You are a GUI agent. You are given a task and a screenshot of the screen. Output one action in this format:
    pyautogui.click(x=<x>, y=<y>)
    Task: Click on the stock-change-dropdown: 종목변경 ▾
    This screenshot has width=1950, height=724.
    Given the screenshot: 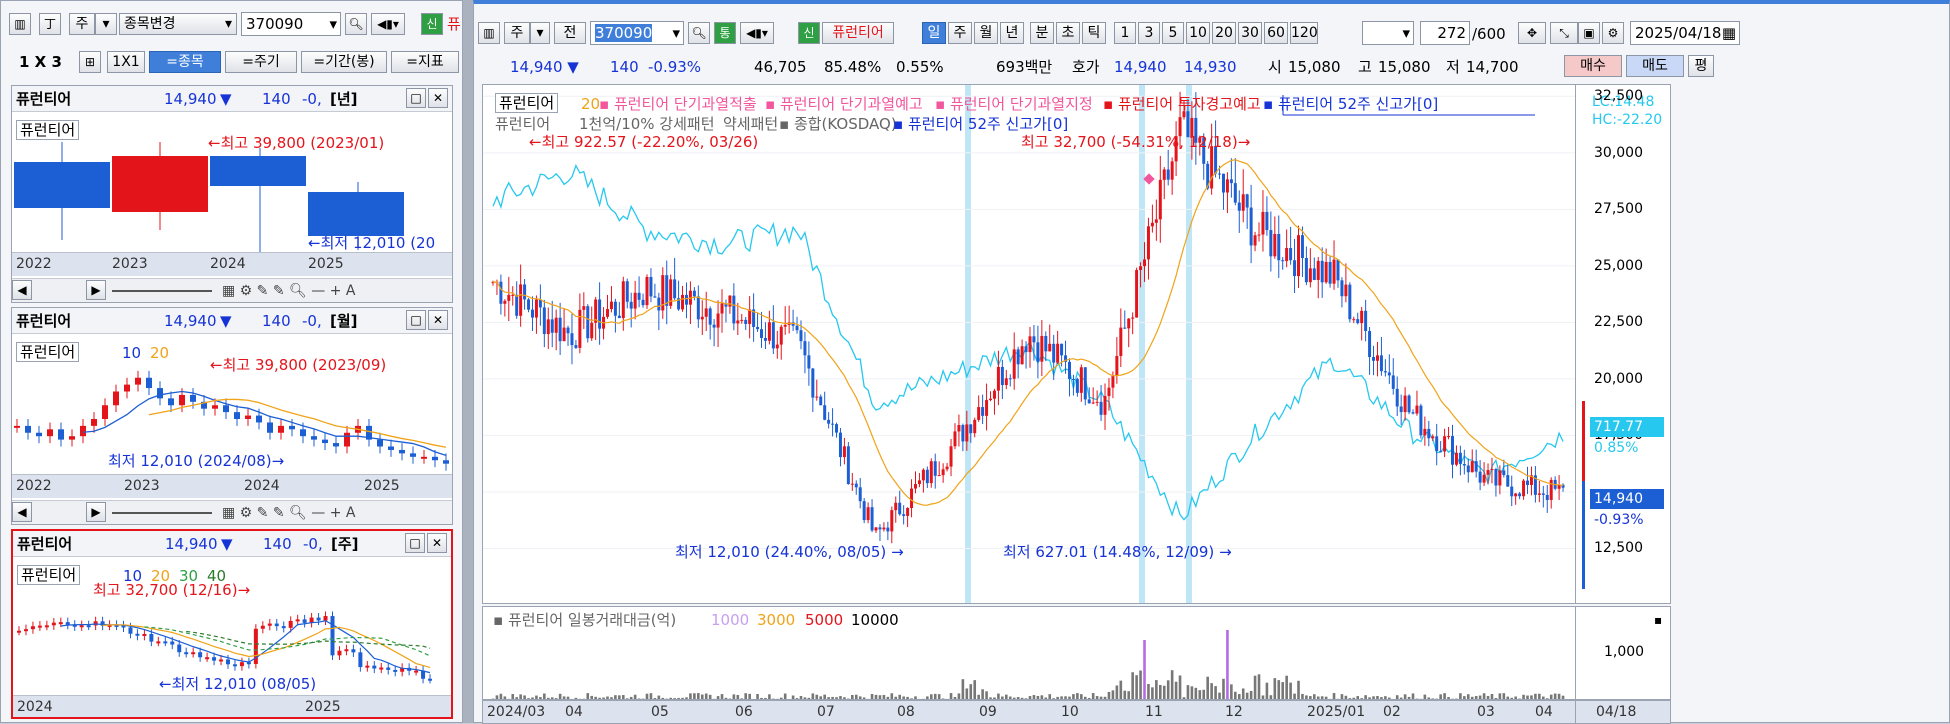 What is the action you would take?
    pyautogui.click(x=178, y=24)
    